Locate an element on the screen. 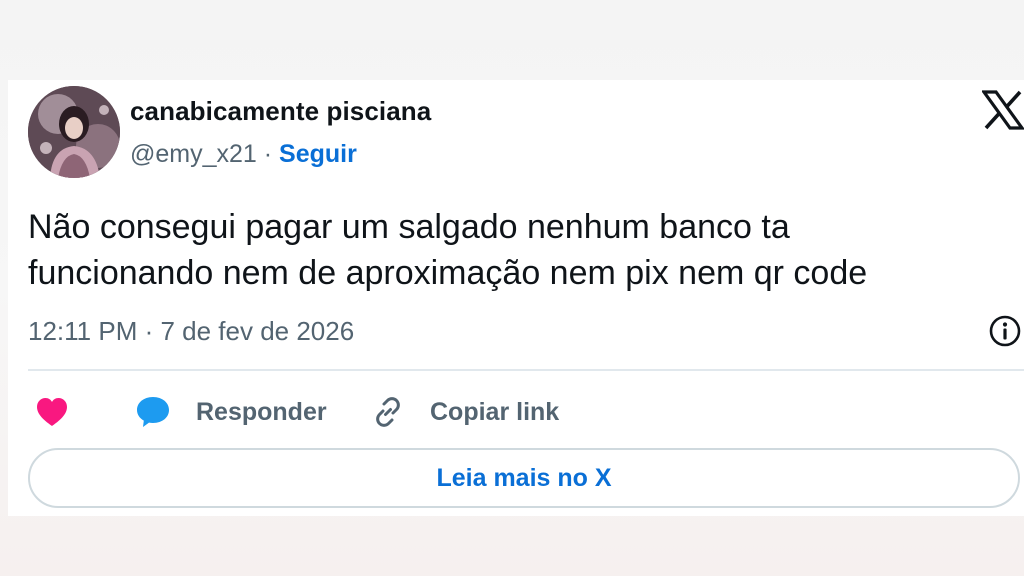  copy-link-label: Copiar link is located at coordinates (495, 411).